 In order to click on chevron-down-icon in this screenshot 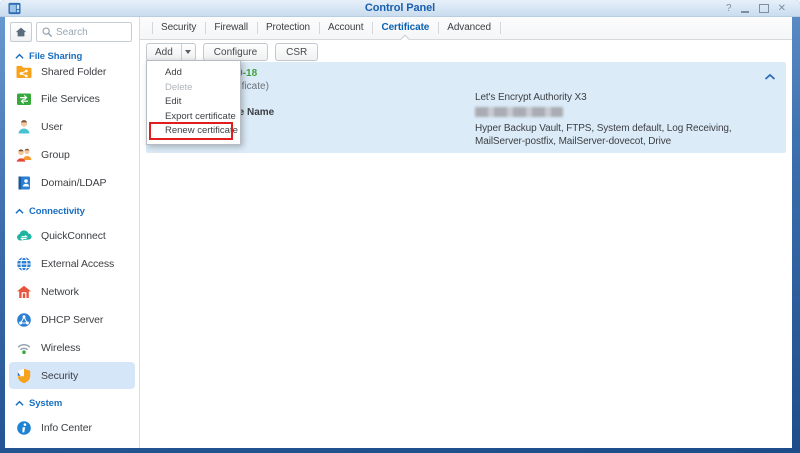, I will do `click(188, 52)`.